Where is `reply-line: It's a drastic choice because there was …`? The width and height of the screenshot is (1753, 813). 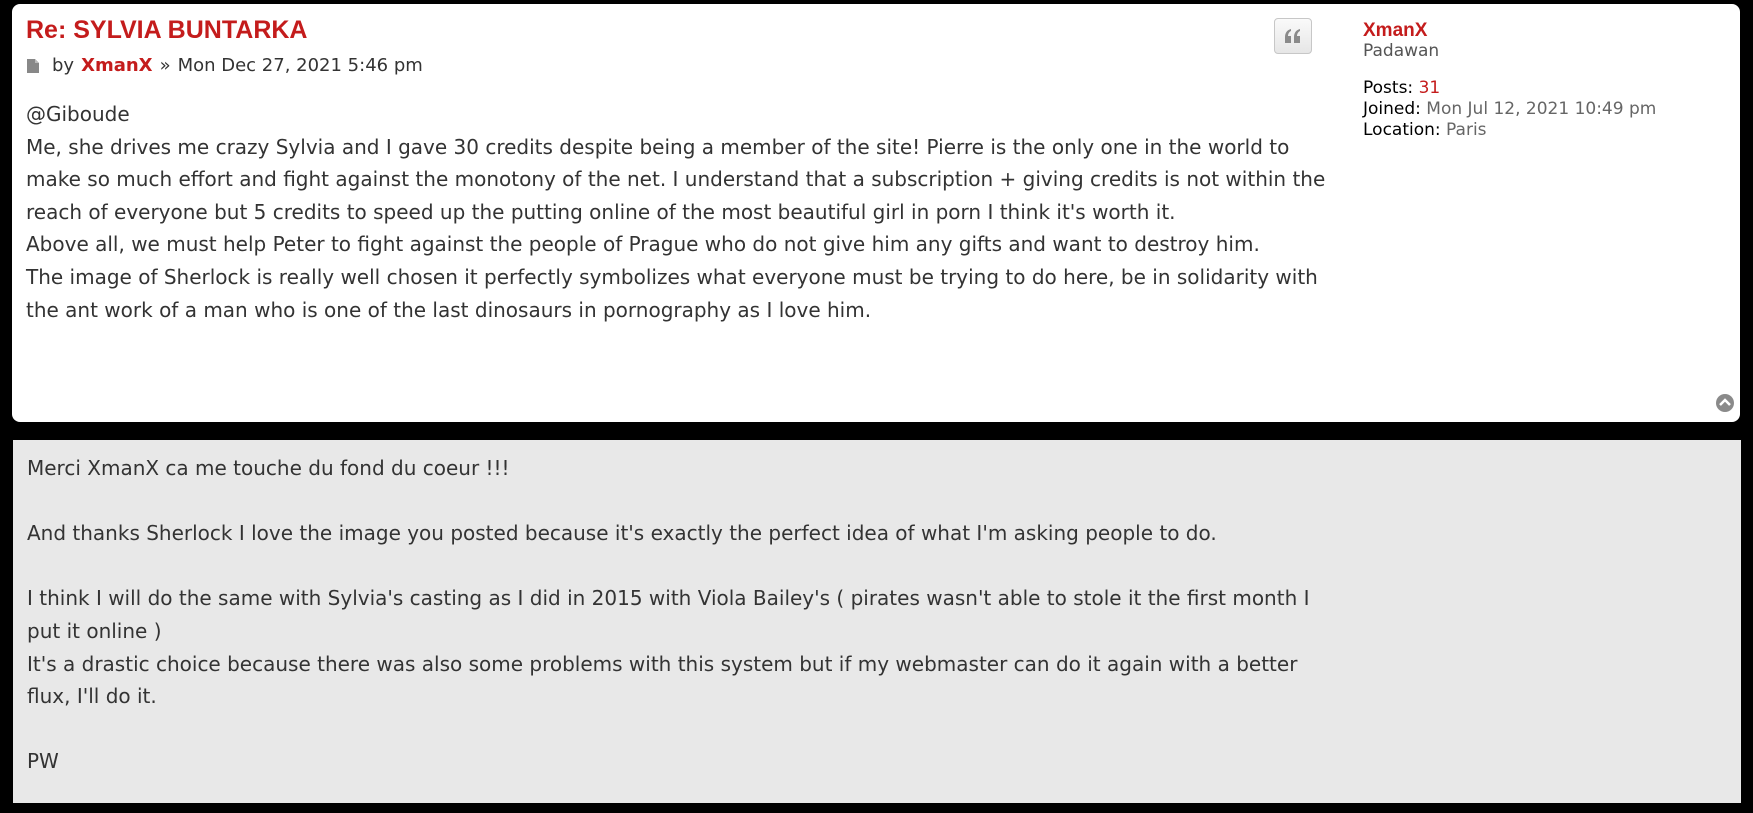
reply-line: It's a drastic choice because there was … is located at coordinates (662, 680).